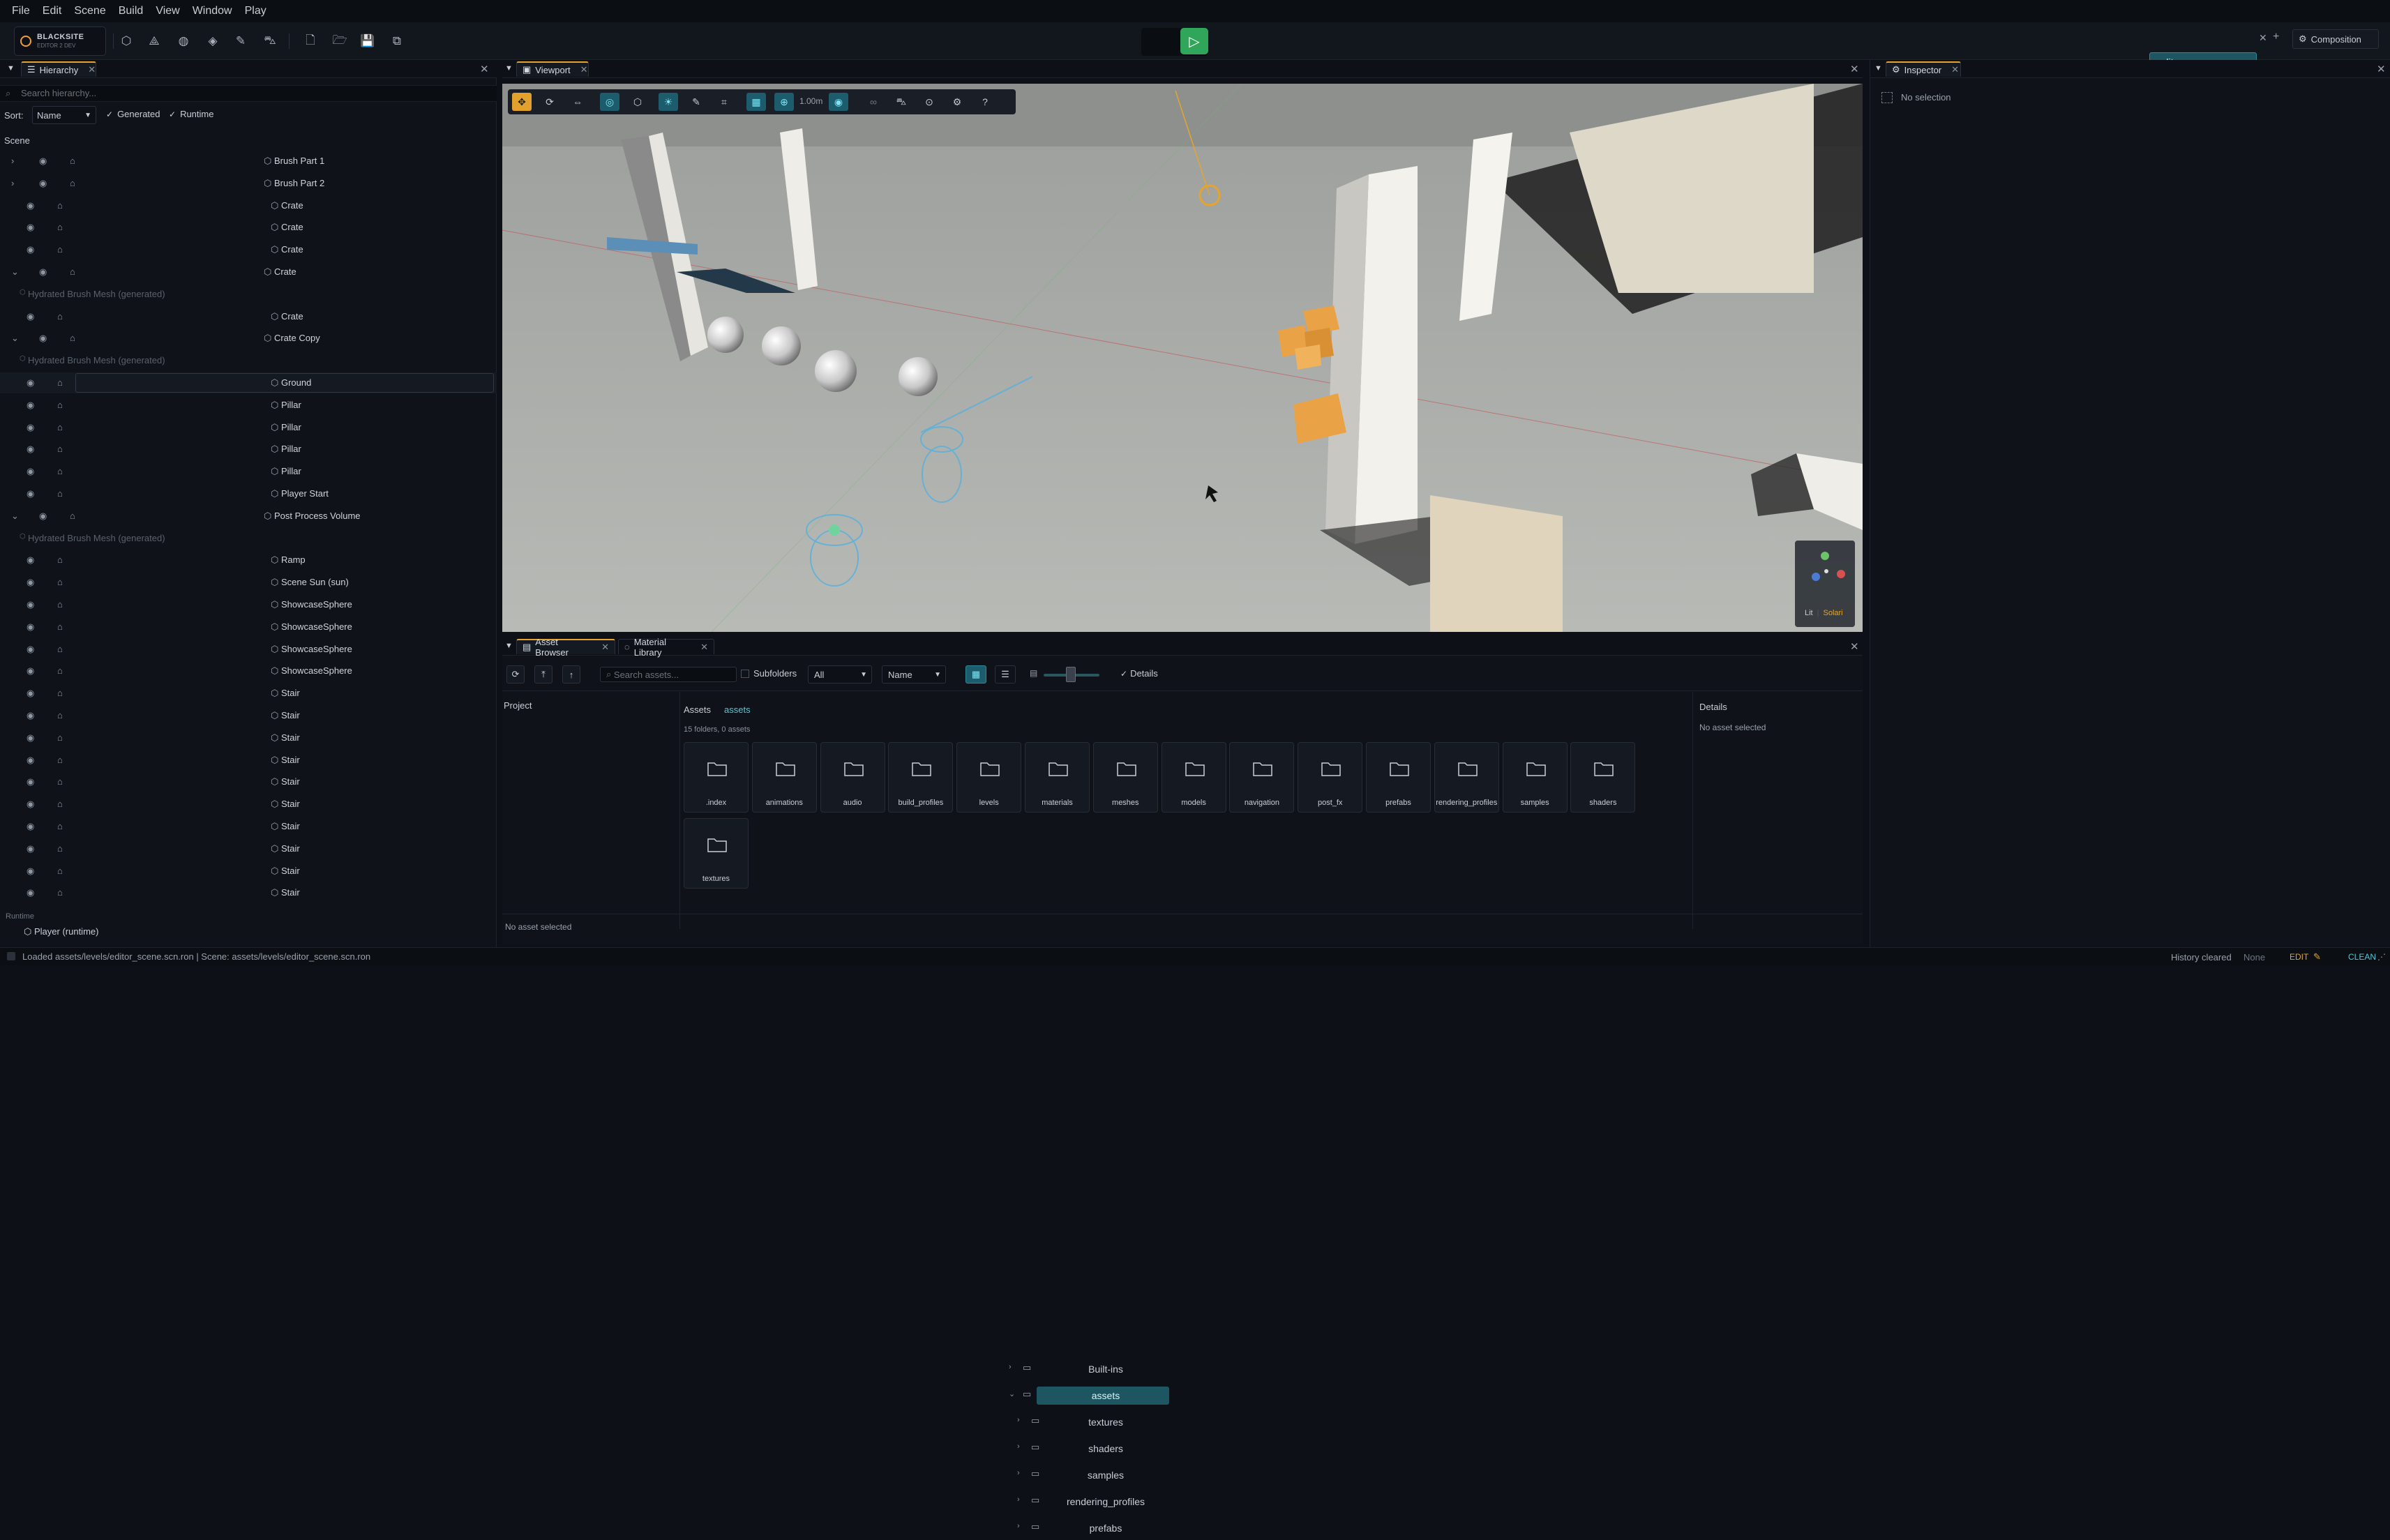 The height and width of the screenshot is (1540, 2390). Describe the element at coordinates (2276, 37) in the screenshot. I see `add-scene-icon: +` at that location.